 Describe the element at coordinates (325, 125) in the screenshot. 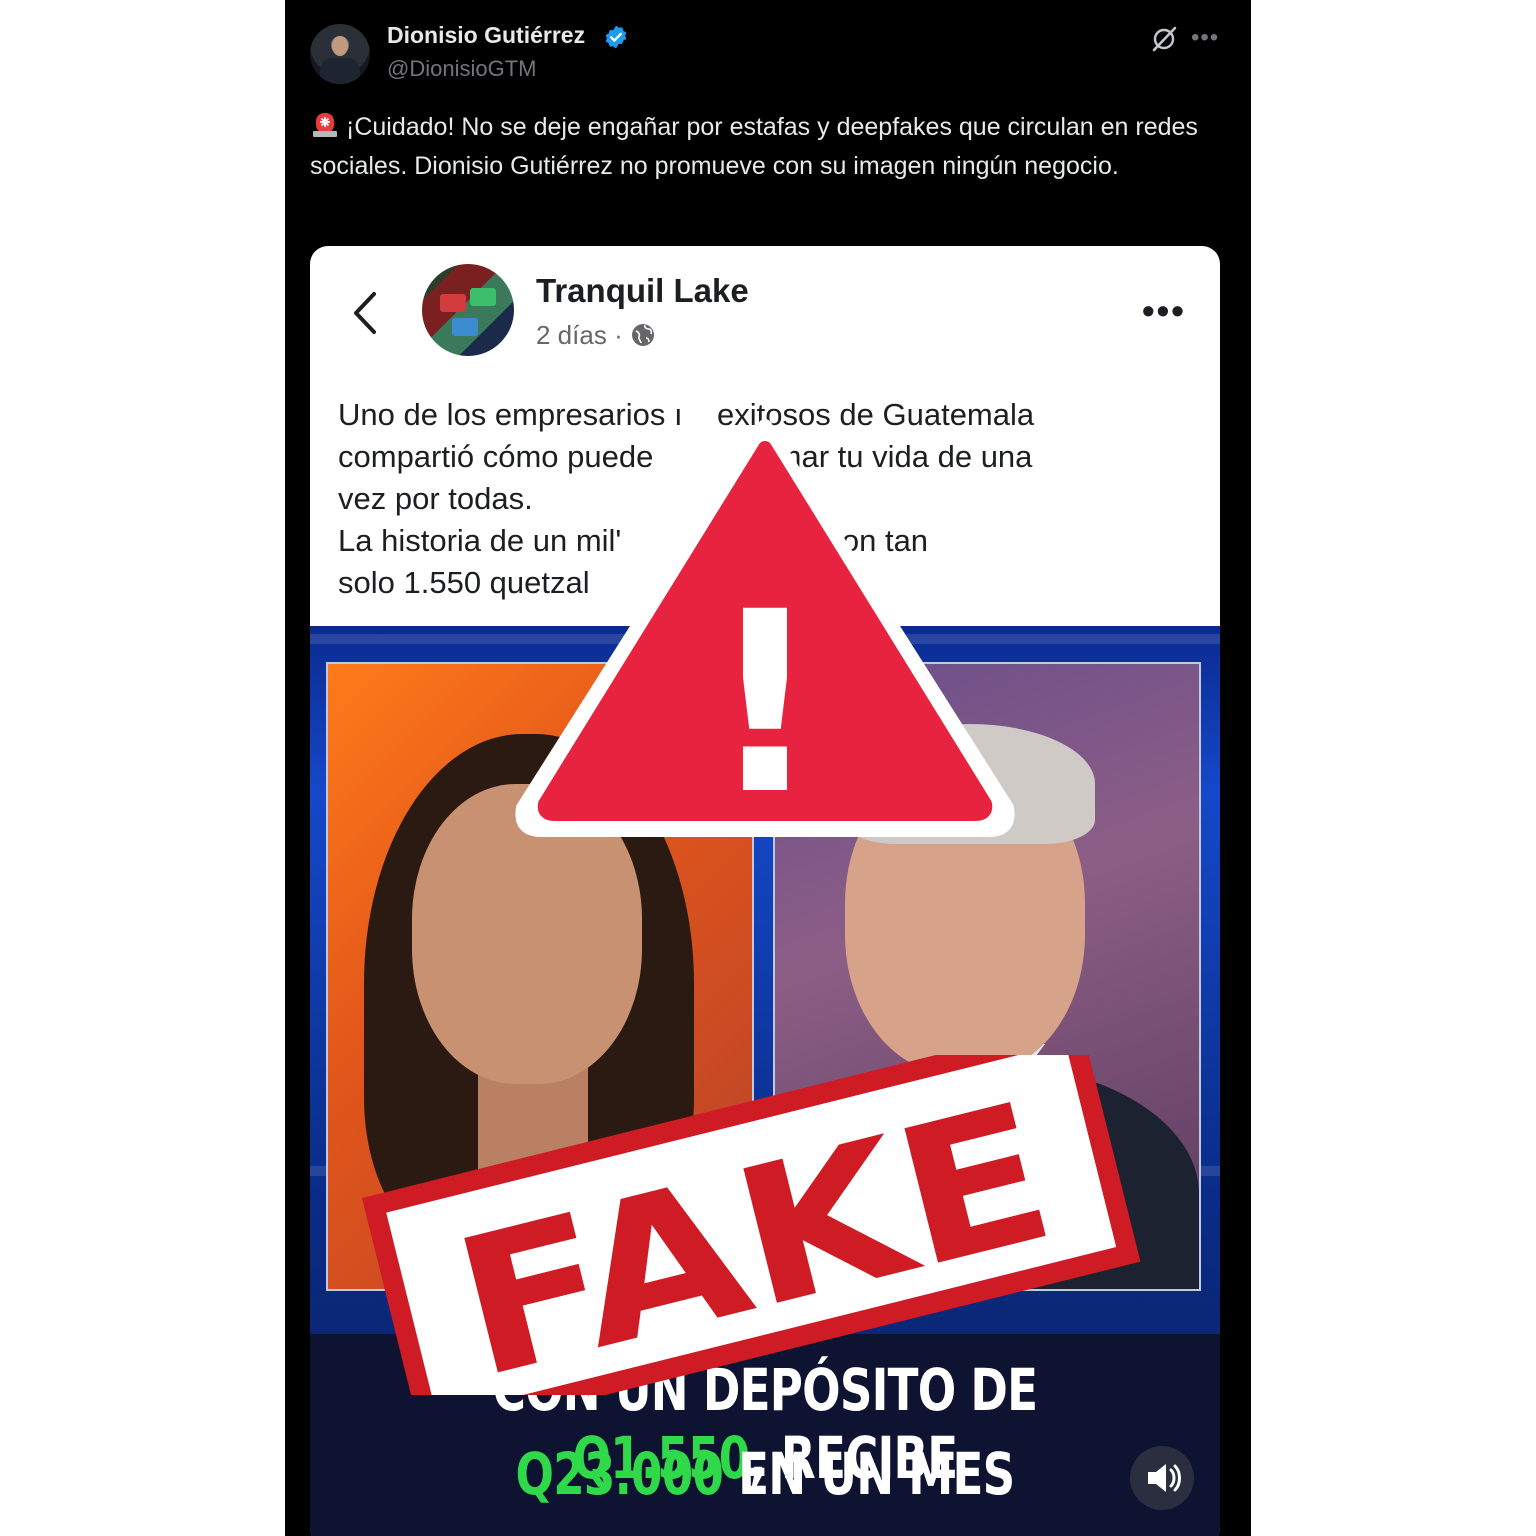

I see `siren-emoji-icon` at that location.